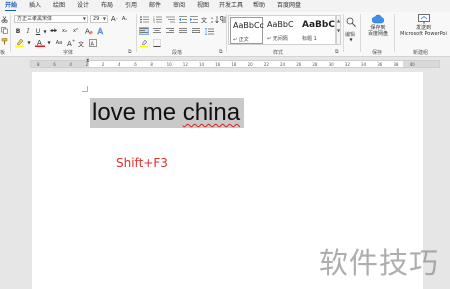 The height and width of the screenshot is (289, 450). Describe the element at coordinates (75, 31) in the screenshot. I see `superscript-button: x²` at that location.